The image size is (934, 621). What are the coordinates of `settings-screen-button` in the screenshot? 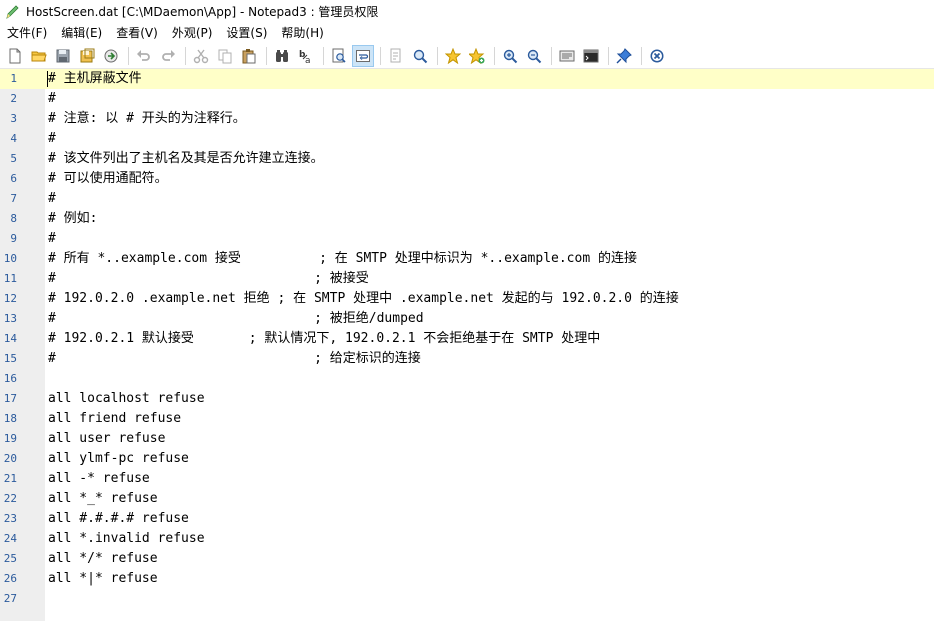 It's located at (567, 56).